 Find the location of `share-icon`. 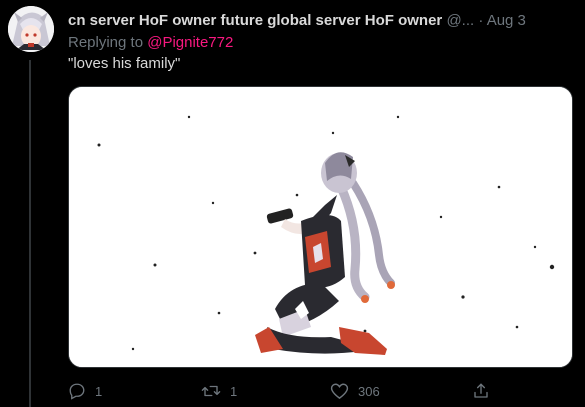

share-icon is located at coordinates (481, 391).